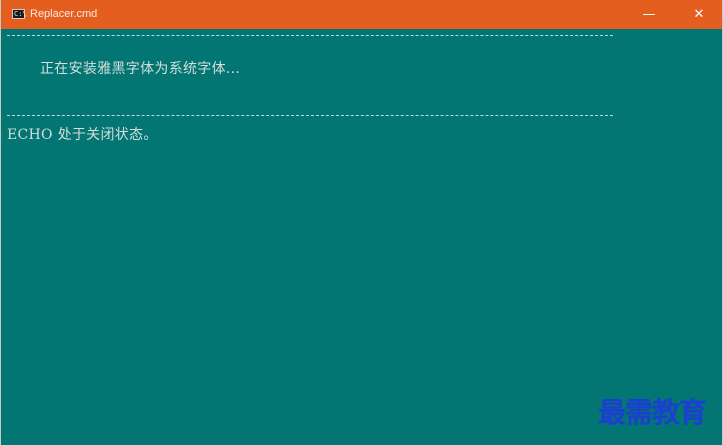 The image size is (723, 445). I want to click on console-icon-glyph: C:\, so click(20, 14).